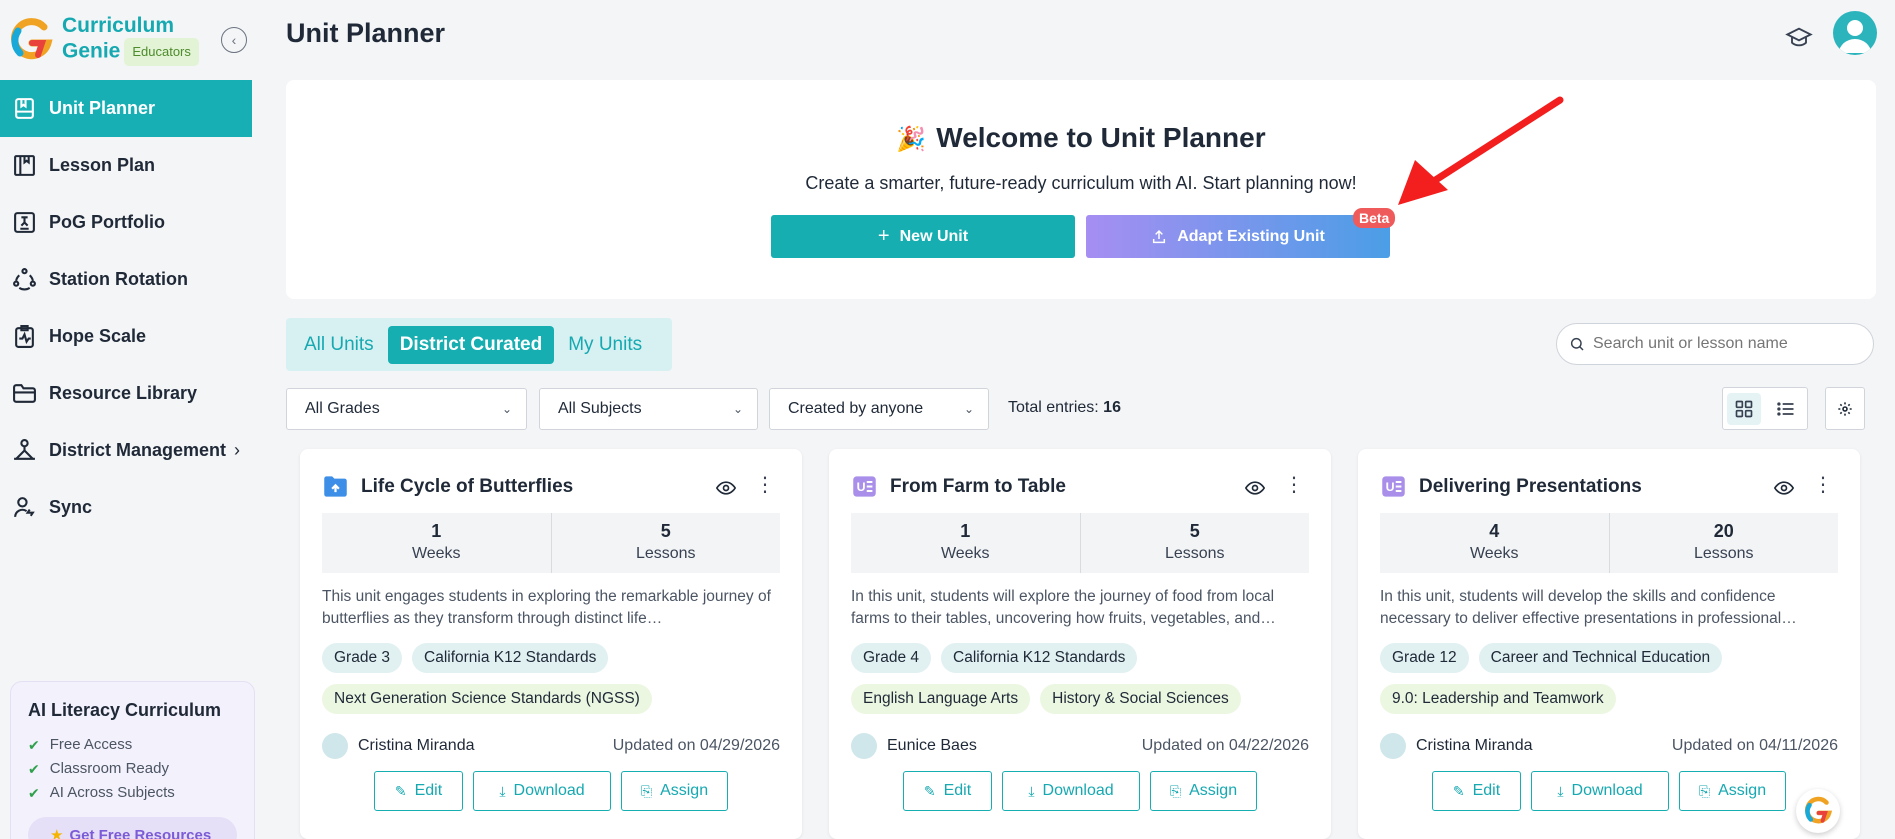 The height and width of the screenshot is (839, 1895). I want to click on tag: California K12 Standards, so click(510, 658).